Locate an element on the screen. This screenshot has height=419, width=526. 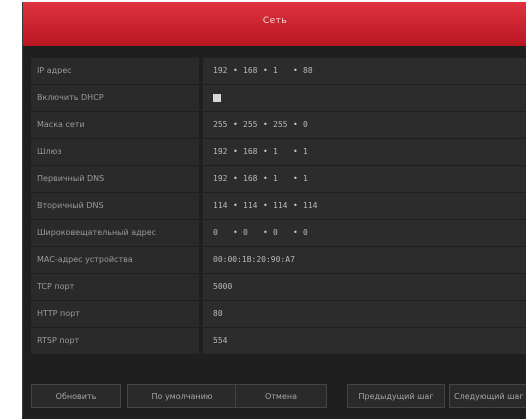
dhcp-checkbox is located at coordinates (217, 98).